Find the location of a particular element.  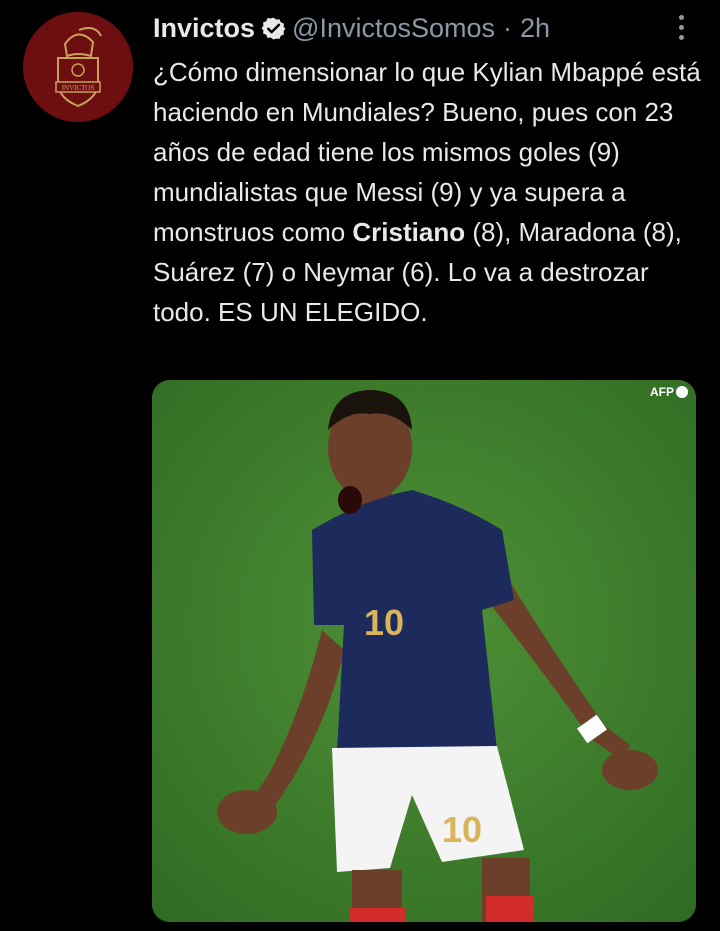

photo-credit: AFP is located at coordinates (669, 392).